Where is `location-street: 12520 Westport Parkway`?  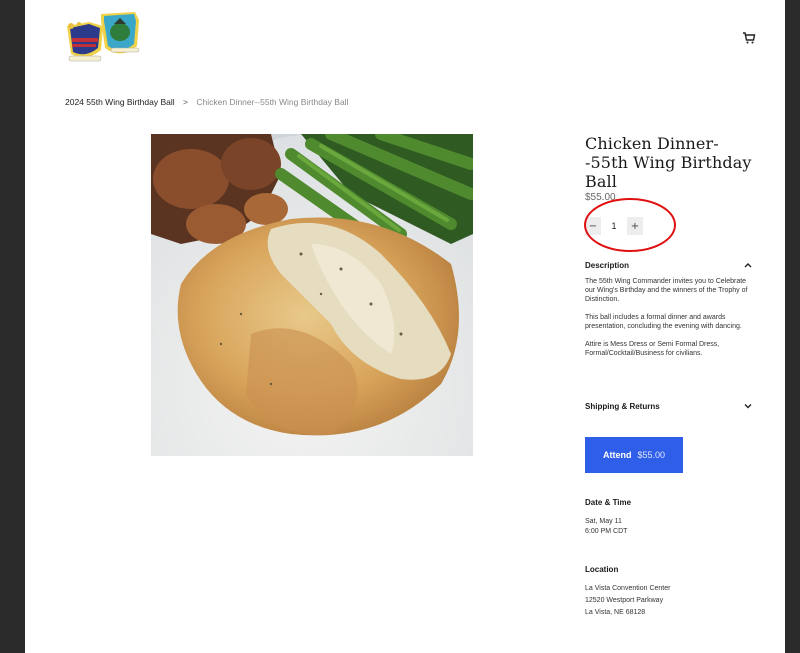 location-street: 12520 Westport Parkway is located at coordinates (624, 600).